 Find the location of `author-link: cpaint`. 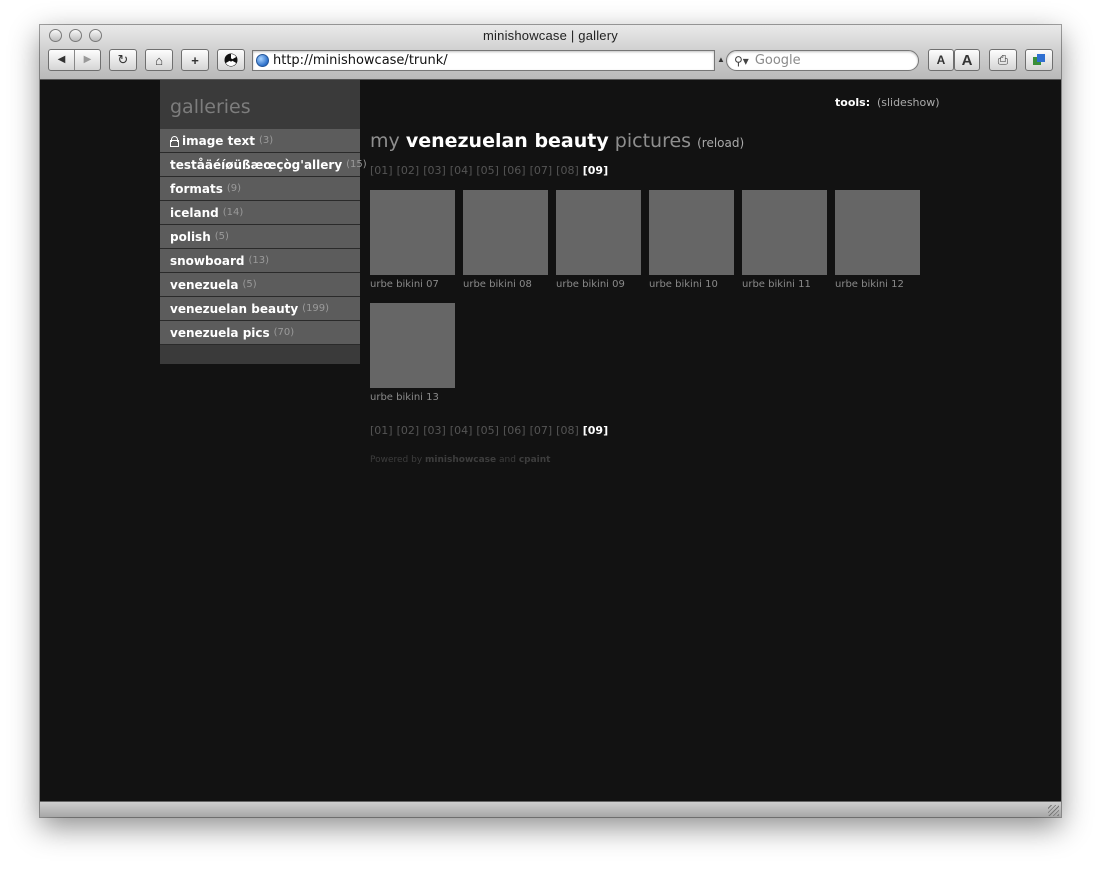

author-link: cpaint is located at coordinates (535, 460).